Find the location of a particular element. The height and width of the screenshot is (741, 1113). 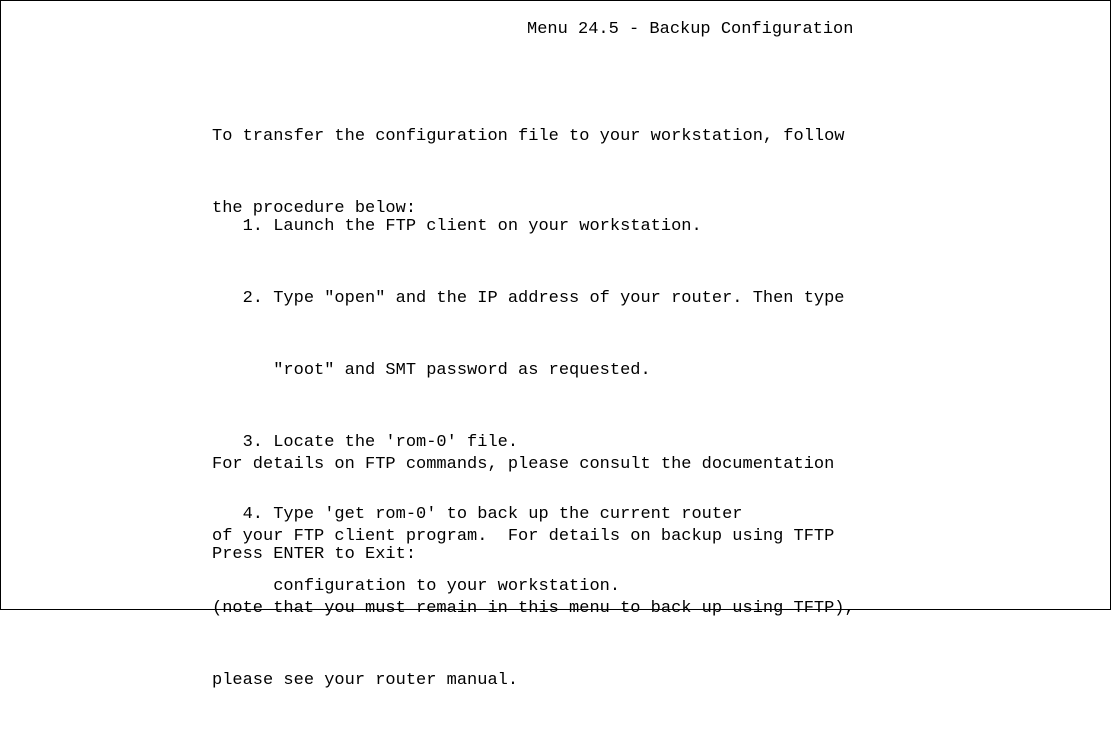

step-2-continued: "root" and SMT password as requested. is located at coordinates (431, 370).